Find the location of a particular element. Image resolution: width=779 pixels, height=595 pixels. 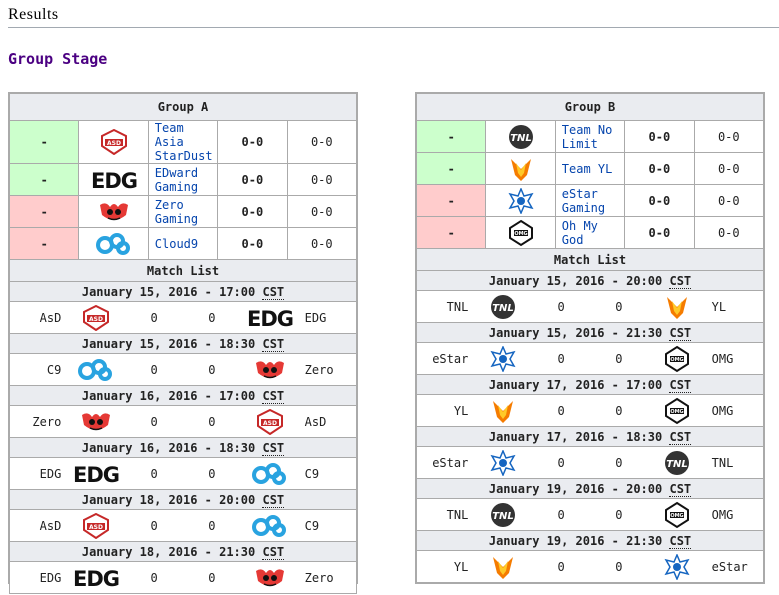

standings-row: - Team YL 0-0 0-0 is located at coordinates (590, 168).